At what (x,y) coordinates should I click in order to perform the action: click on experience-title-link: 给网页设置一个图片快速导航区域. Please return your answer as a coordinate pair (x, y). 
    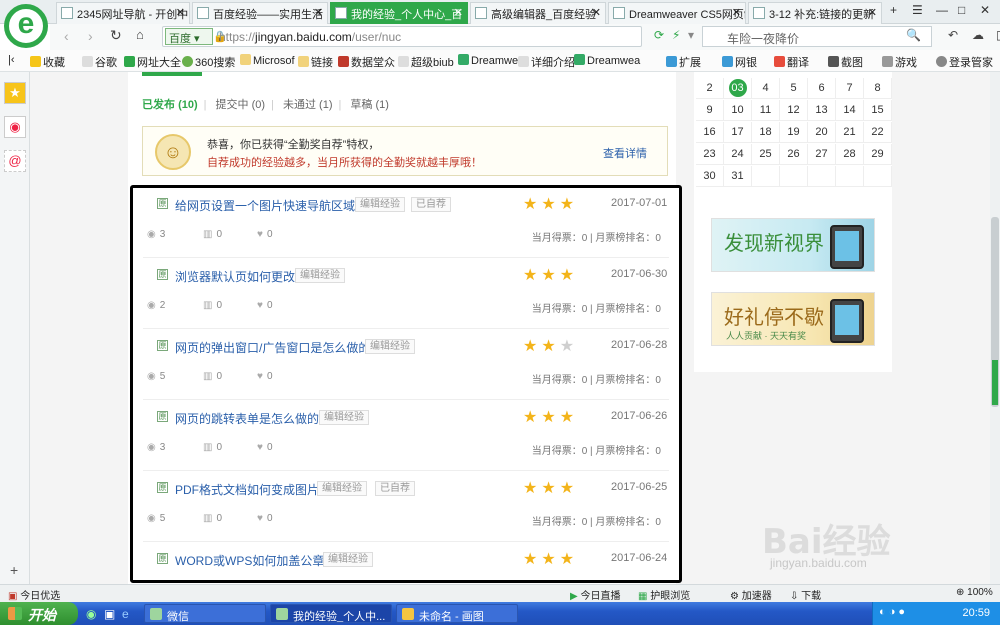
    Looking at the image, I should click on (265, 205).